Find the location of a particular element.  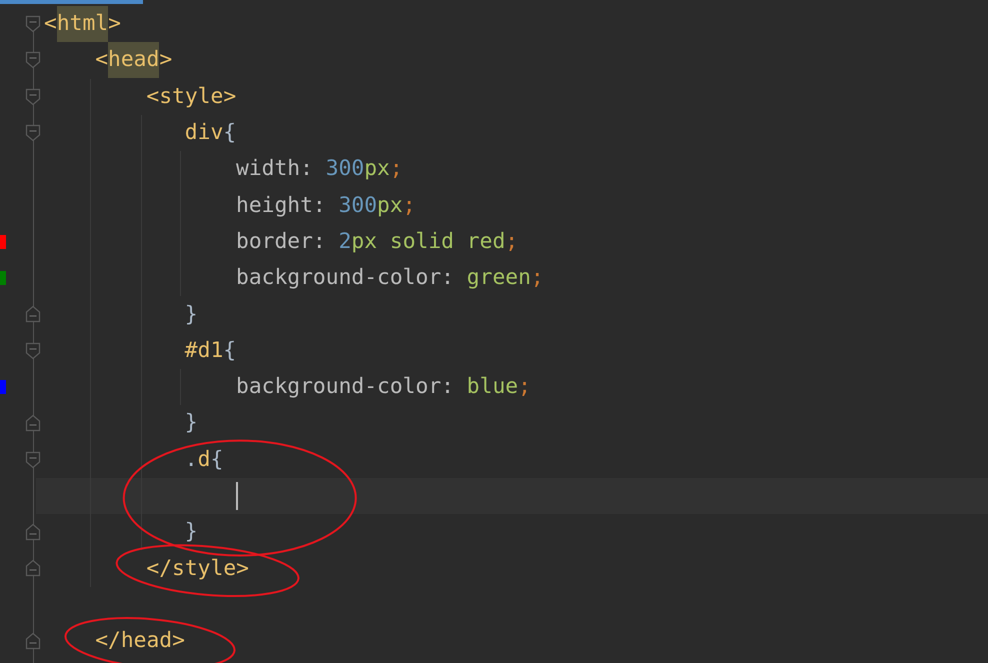

code-line: border: 2px solid red; is located at coordinates (377, 242).